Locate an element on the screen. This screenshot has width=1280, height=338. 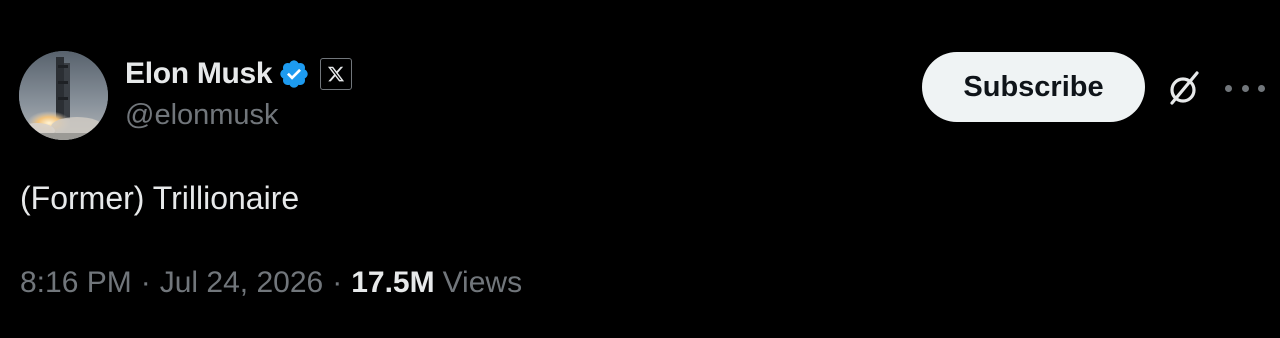
display-name: Elon Musk is located at coordinates (199, 74).